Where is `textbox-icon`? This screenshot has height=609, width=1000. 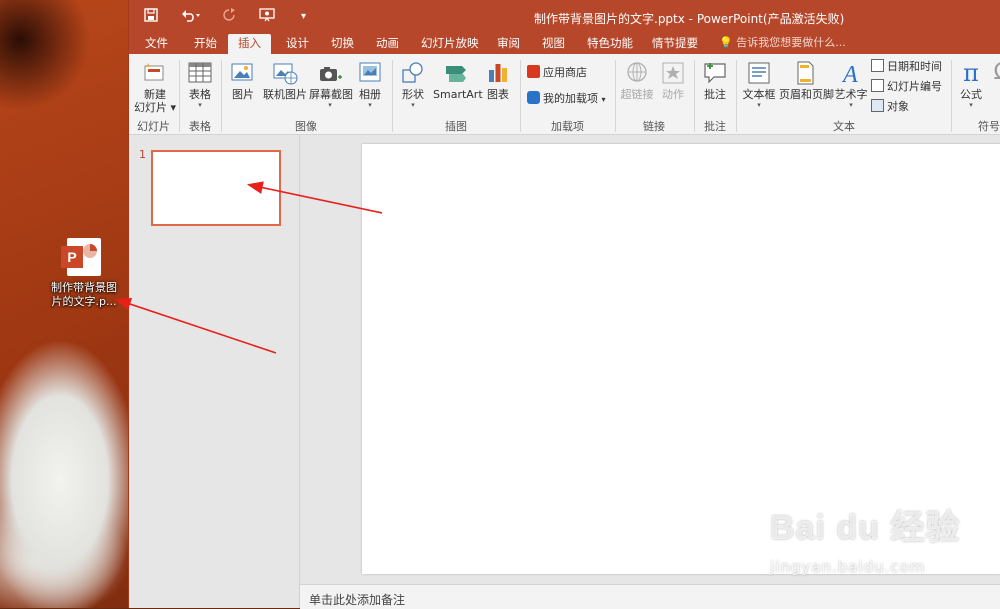 textbox-icon is located at coordinates (759, 73).